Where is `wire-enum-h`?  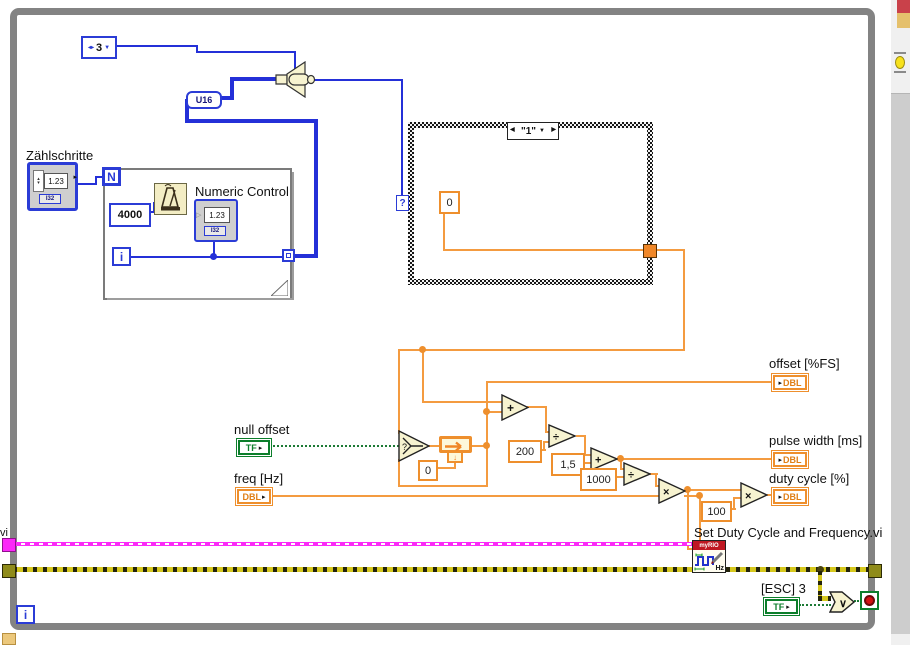
wire-enum-h is located at coordinates (155, 46).